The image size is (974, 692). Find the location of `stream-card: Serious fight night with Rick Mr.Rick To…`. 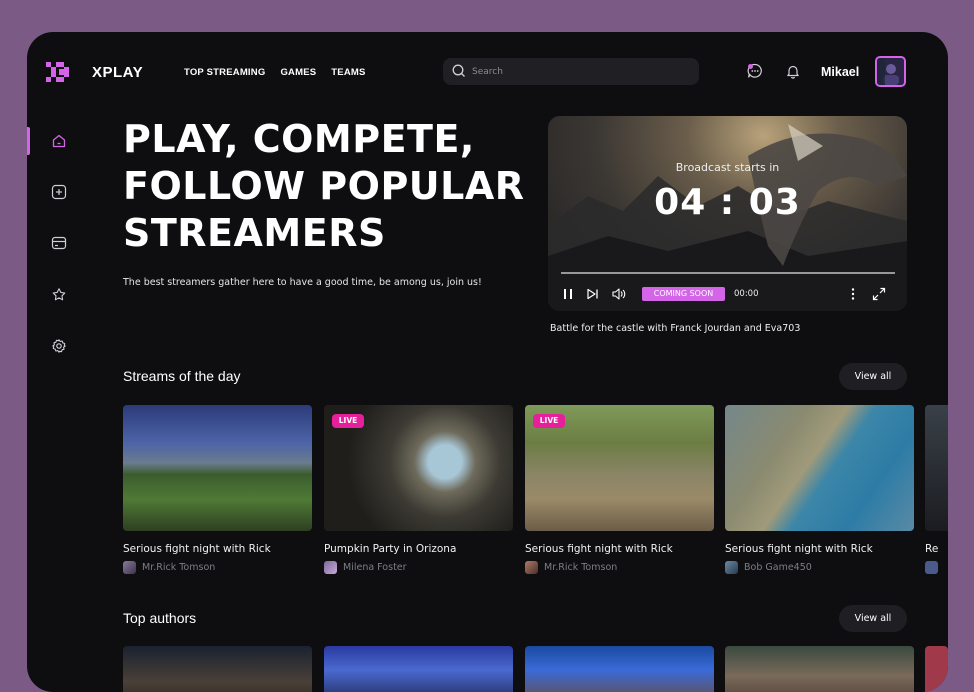

stream-card: Serious fight night with Rick Mr.Rick To… is located at coordinates (217, 489).